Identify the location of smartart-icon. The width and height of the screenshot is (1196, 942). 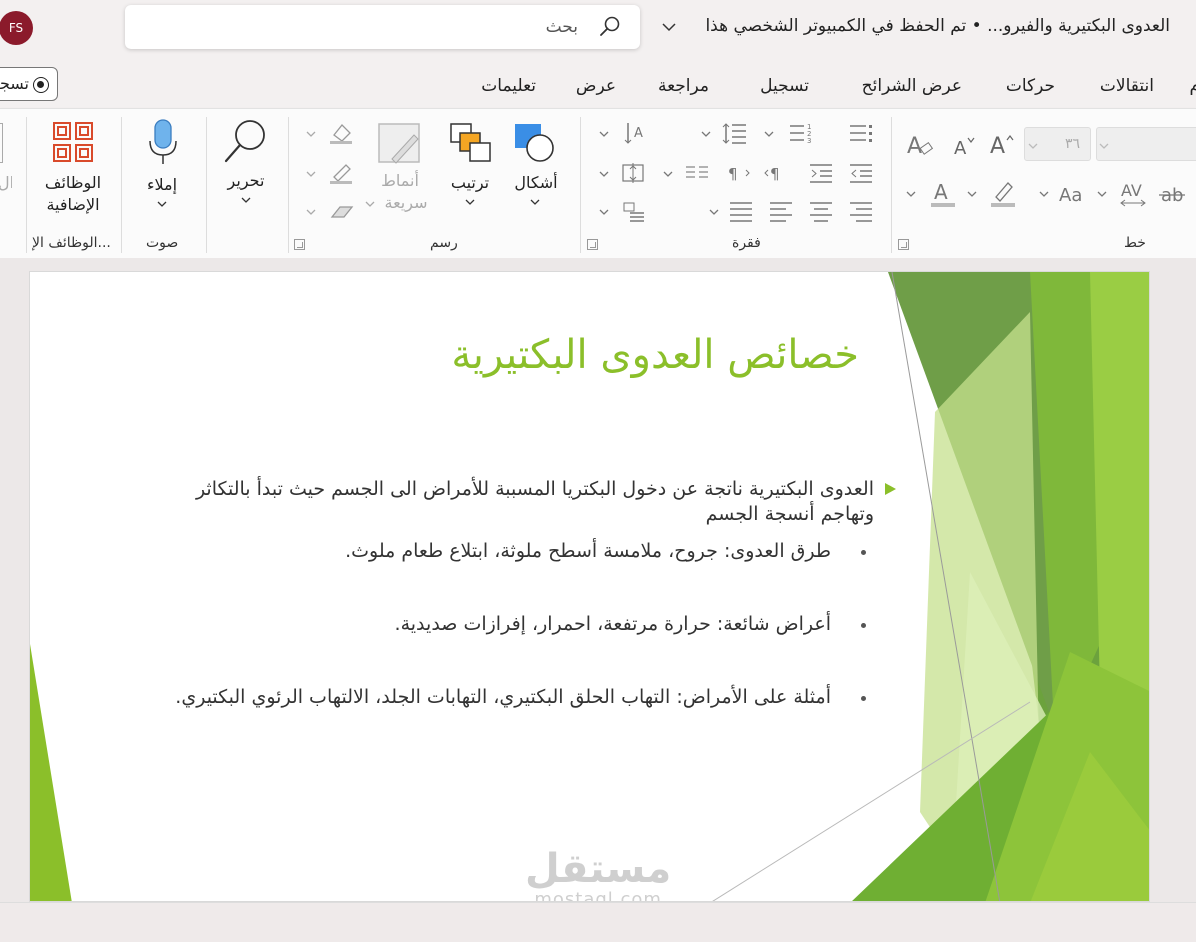
(633, 211).